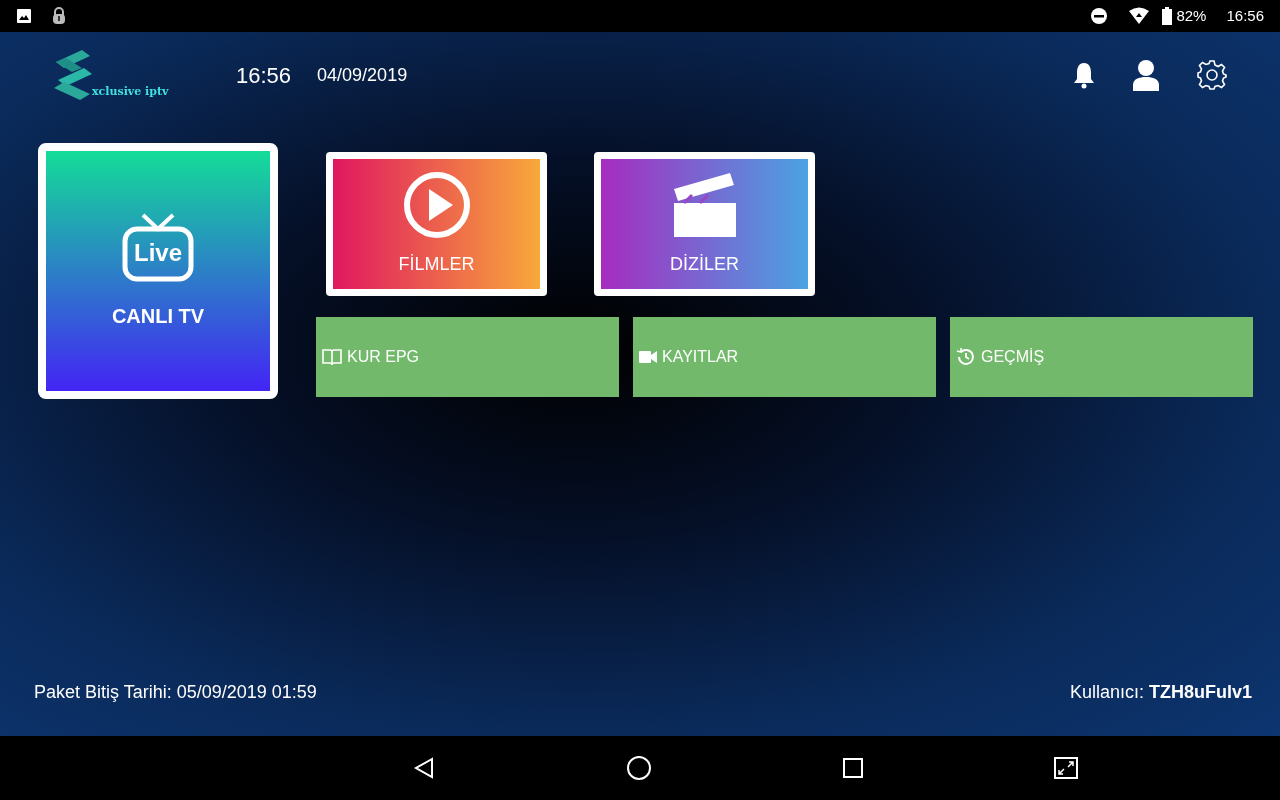  I want to click on menu-tile: FİLMLER, so click(436, 224).